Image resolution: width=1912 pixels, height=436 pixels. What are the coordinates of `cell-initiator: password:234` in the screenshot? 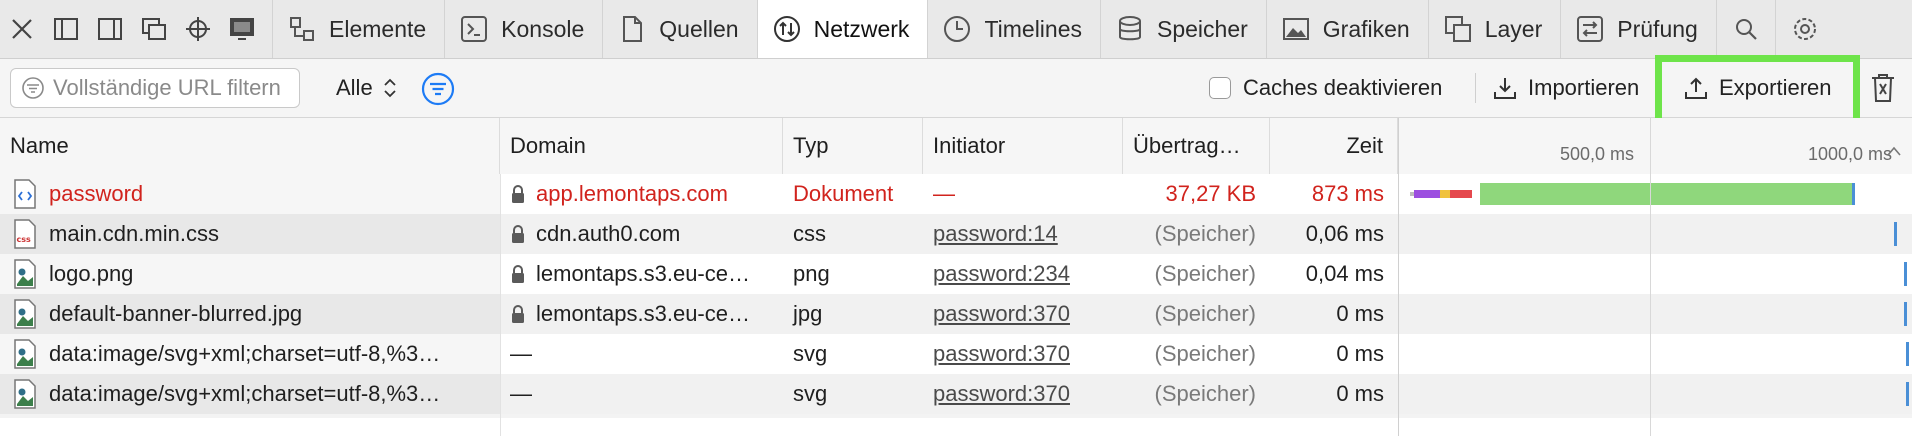 It's located at (1023, 274).